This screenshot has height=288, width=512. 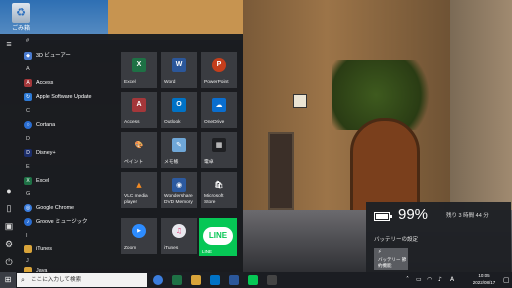 What do you see at coordinates (219, 190) in the screenshot?
I see `tile-store: 🛍 Microsoft Store` at bounding box center [219, 190].